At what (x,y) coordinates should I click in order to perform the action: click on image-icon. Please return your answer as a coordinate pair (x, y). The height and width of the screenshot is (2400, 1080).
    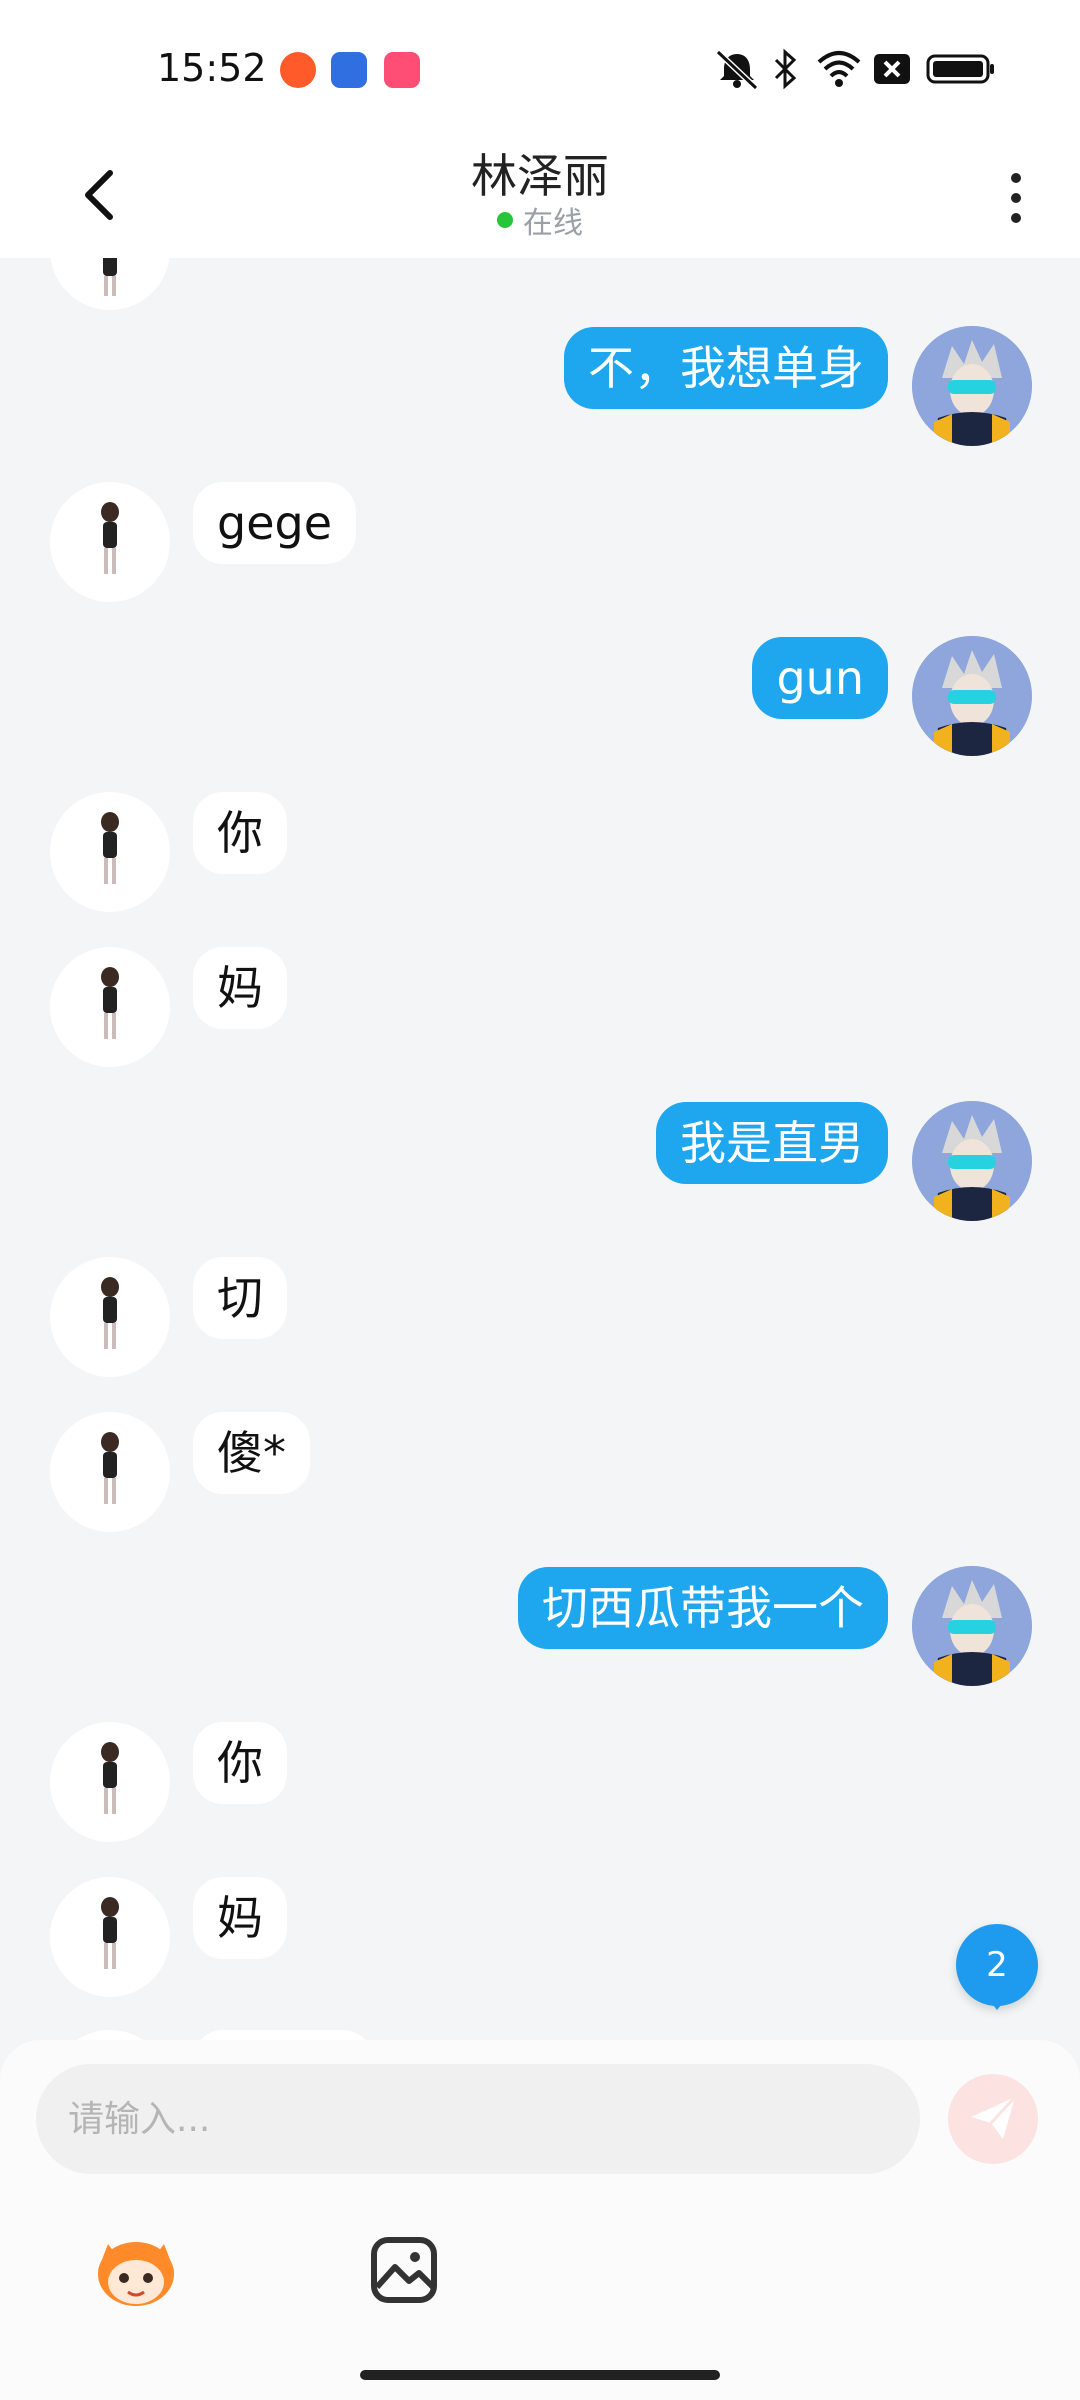
    Looking at the image, I should click on (404, 2270).